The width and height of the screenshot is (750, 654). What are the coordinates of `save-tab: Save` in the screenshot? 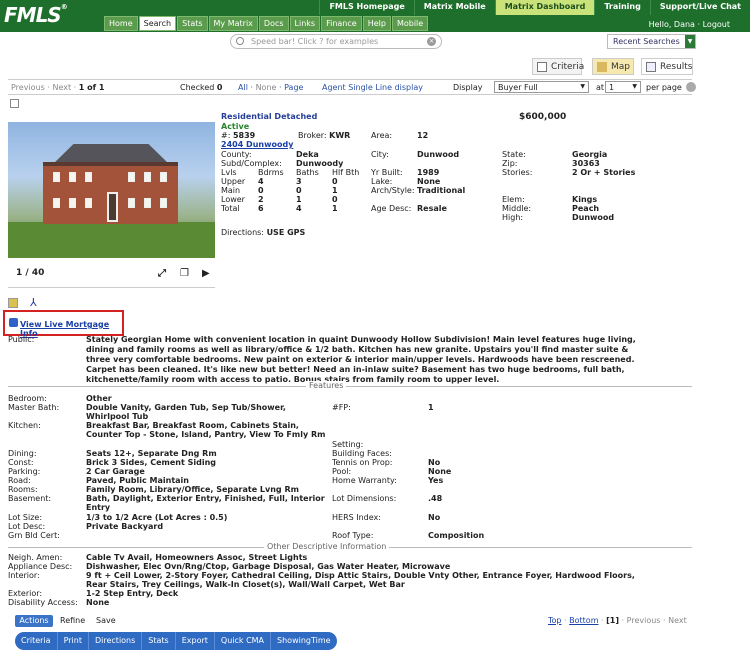 It's located at (106, 620).